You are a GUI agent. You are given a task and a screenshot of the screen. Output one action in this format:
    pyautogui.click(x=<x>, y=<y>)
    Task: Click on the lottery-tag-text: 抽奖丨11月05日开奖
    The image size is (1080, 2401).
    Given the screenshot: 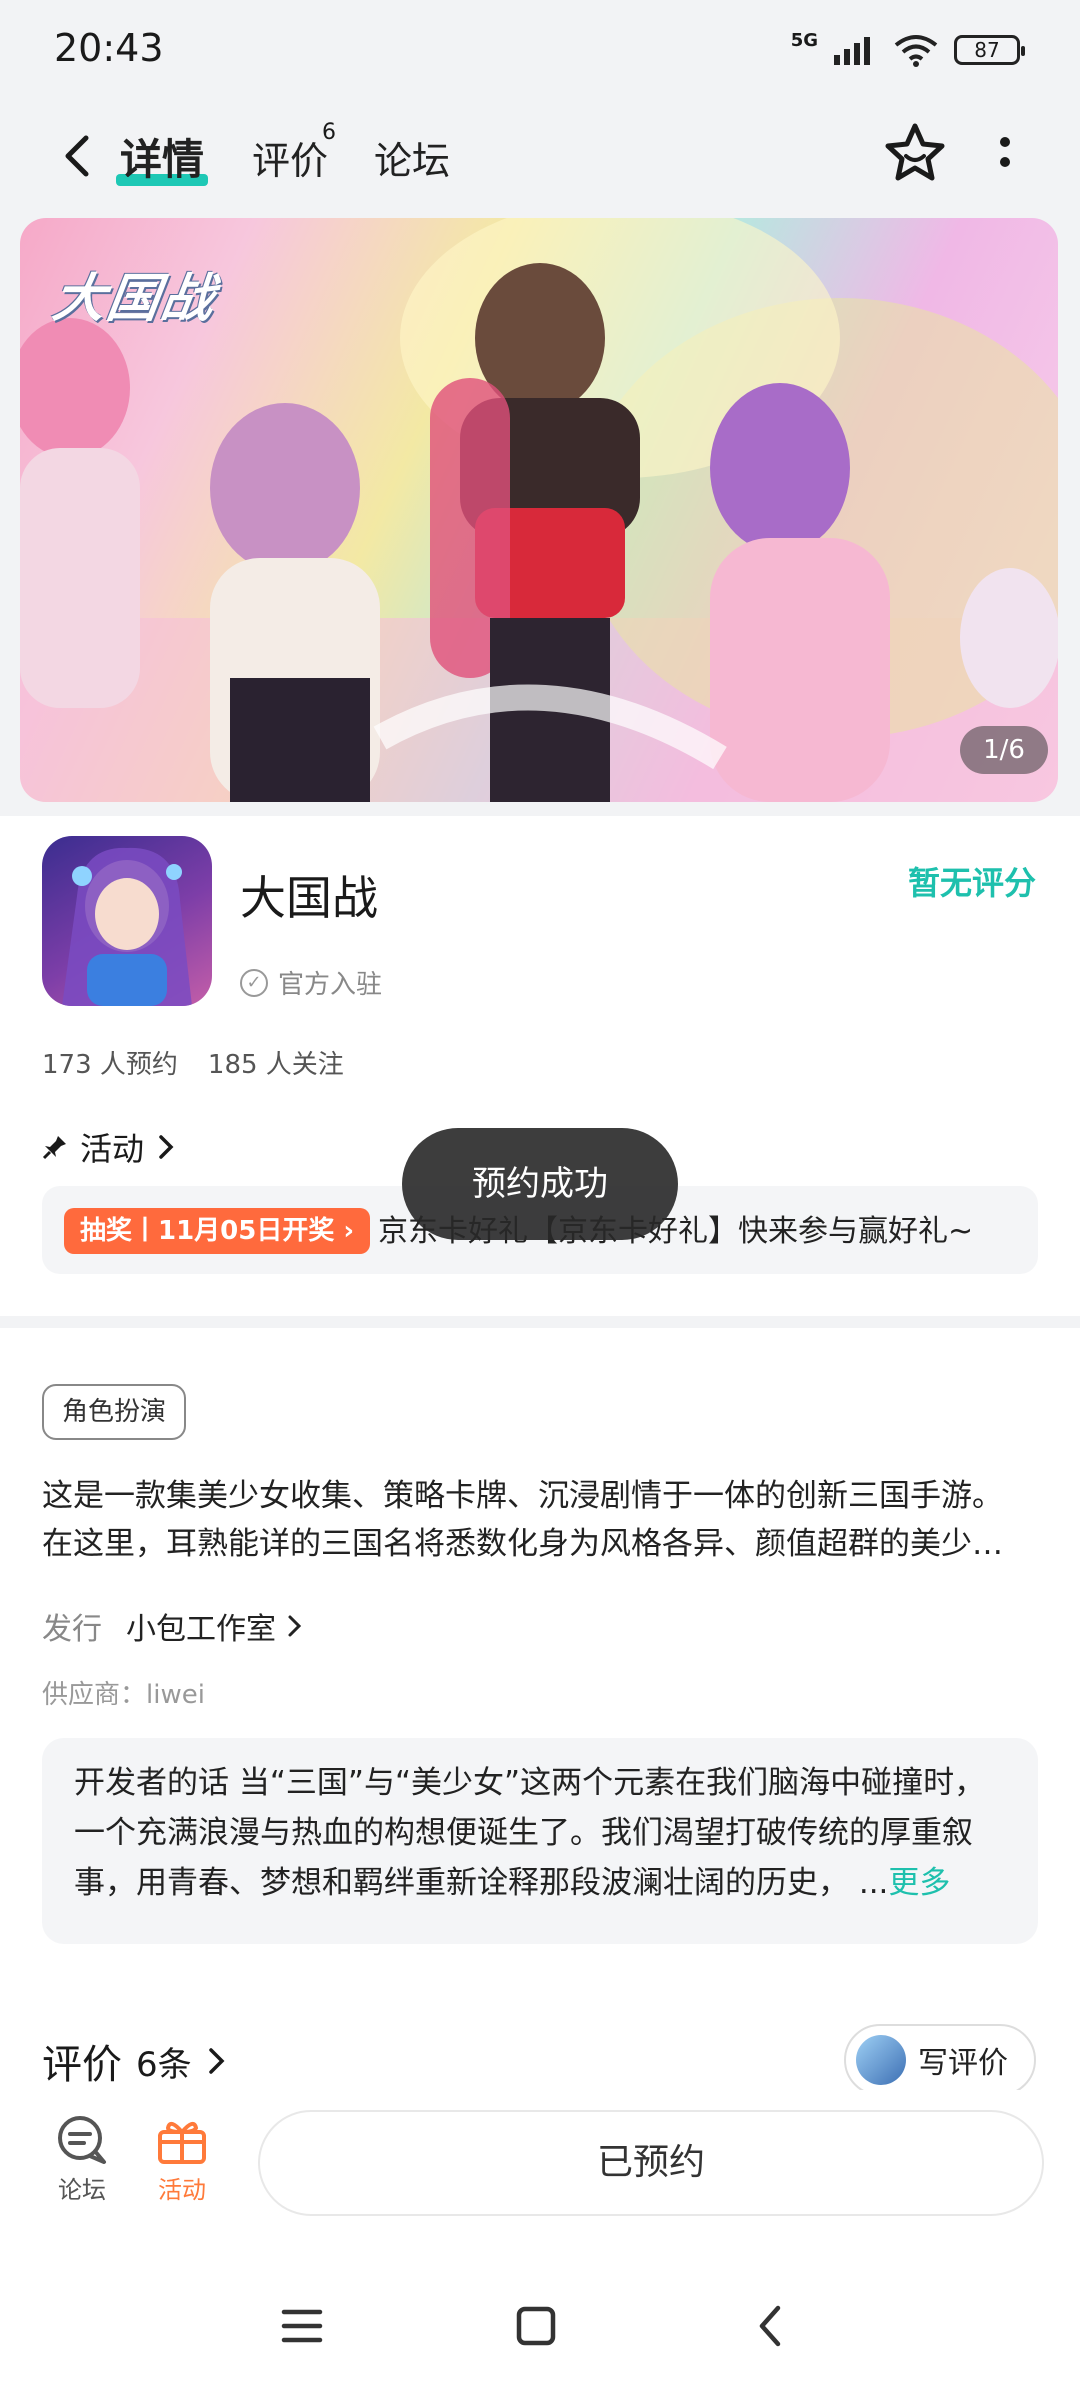 What is the action you would take?
    pyautogui.click(x=207, y=1231)
    